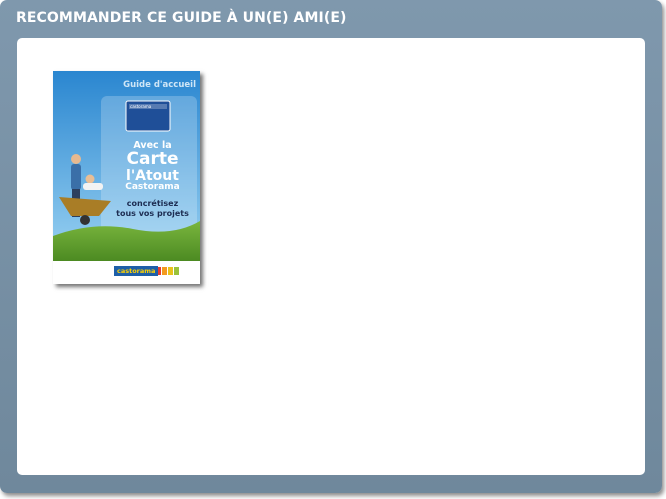 This screenshot has height=499, width=666. What do you see at coordinates (159, 85) in the screenshot?
I see `cover-guide-label: Guide d'accueil` at bounding box center [159, 85].